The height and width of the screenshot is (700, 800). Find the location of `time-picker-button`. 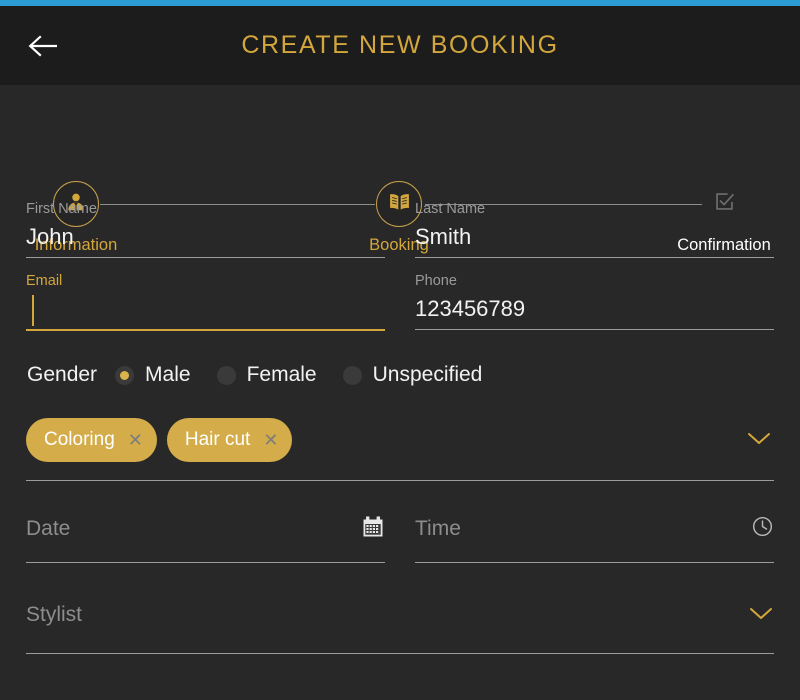

time-picker-button is located at coordinates (762, 529).